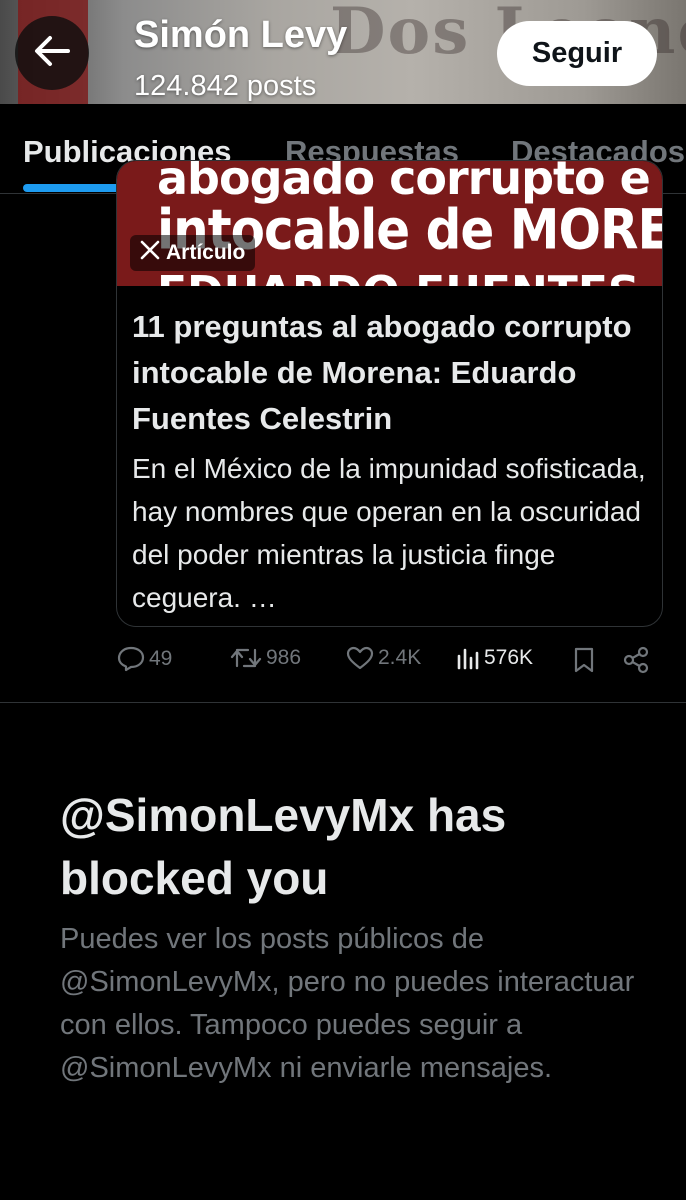 The image size is (686, 1200). What do you see at coordinates (284, 657) in the screenshot?
I see `repost-count: 986` at bounding box center [284, 657].